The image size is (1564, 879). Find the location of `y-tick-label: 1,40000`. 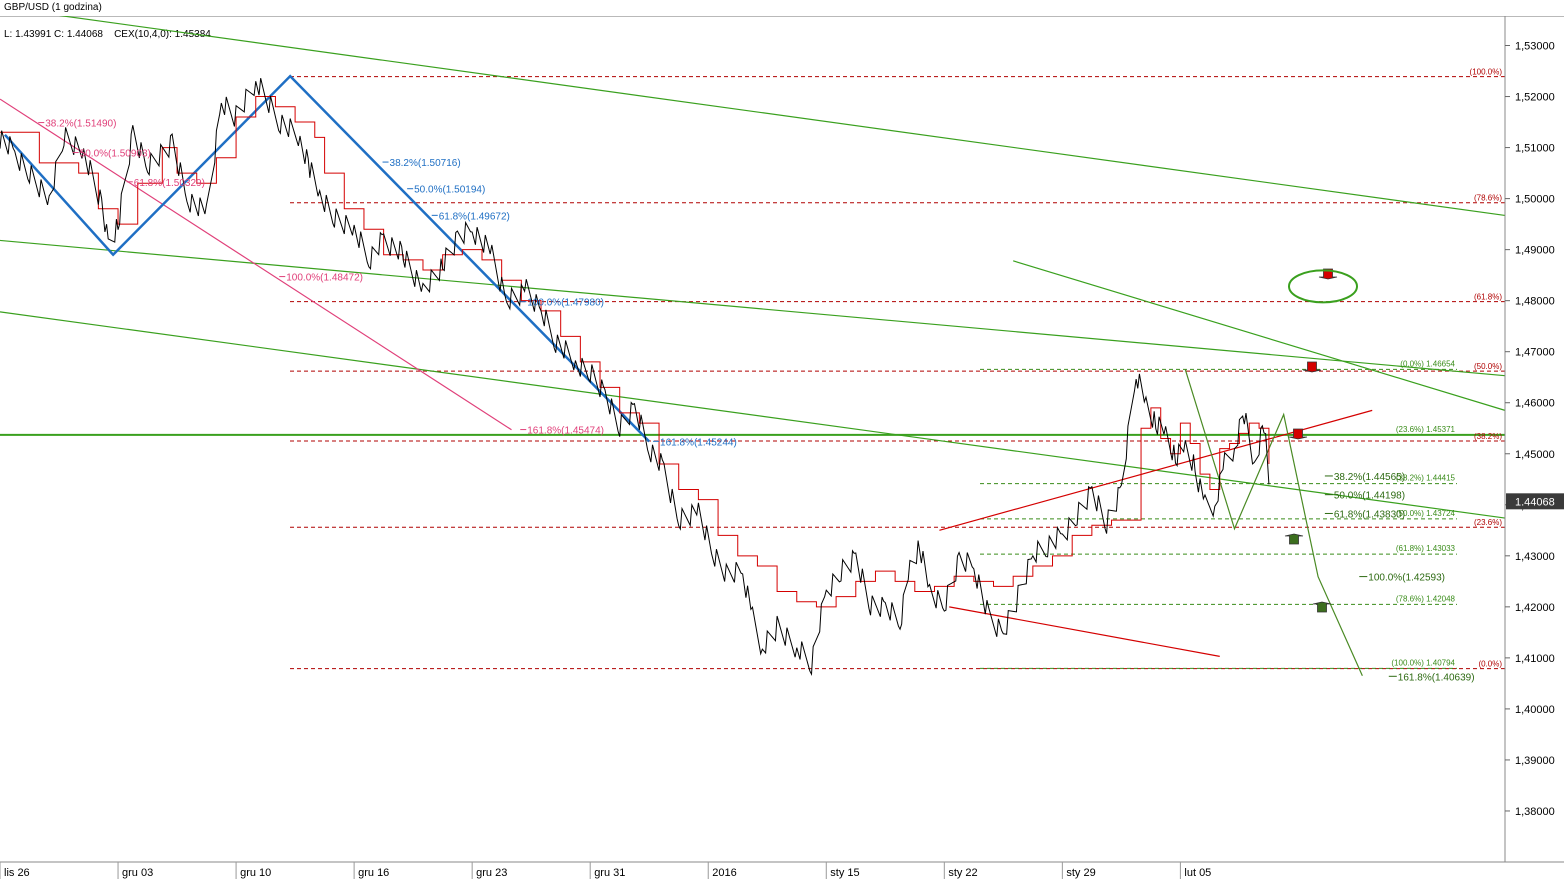

y-tick-label: 1,40000 is located at coordinates (1535, 710).